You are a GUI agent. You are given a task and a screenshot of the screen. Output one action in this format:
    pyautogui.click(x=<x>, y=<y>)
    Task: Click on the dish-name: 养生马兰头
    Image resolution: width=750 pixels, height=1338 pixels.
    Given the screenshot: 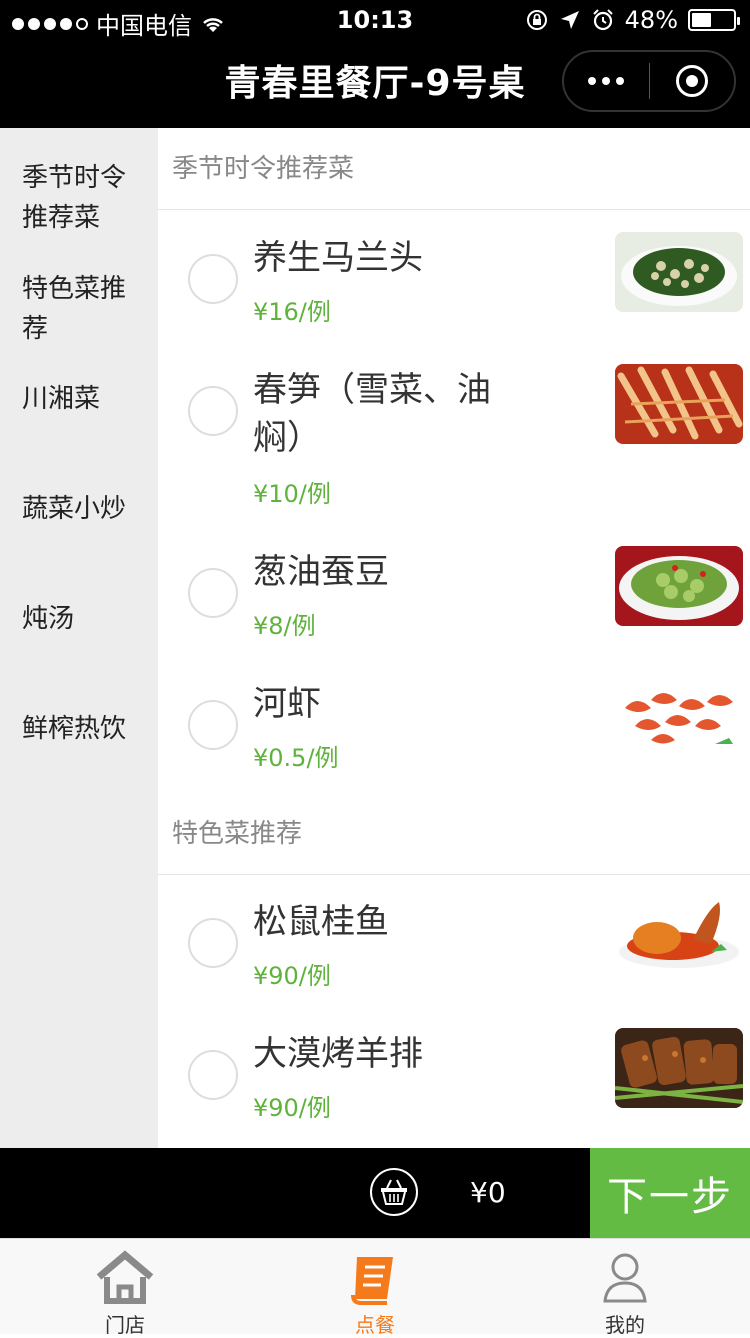 What is the action you would take?
    pyautogui.click(x=338, y=258)
    